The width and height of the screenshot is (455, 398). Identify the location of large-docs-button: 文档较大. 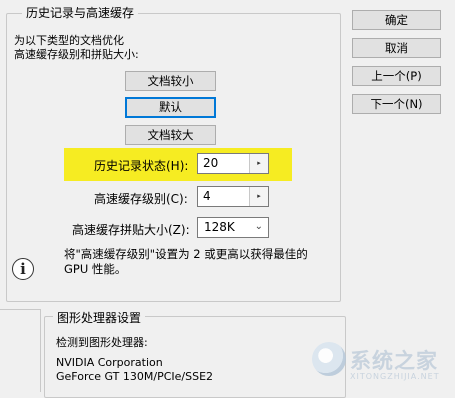
(170, 135).